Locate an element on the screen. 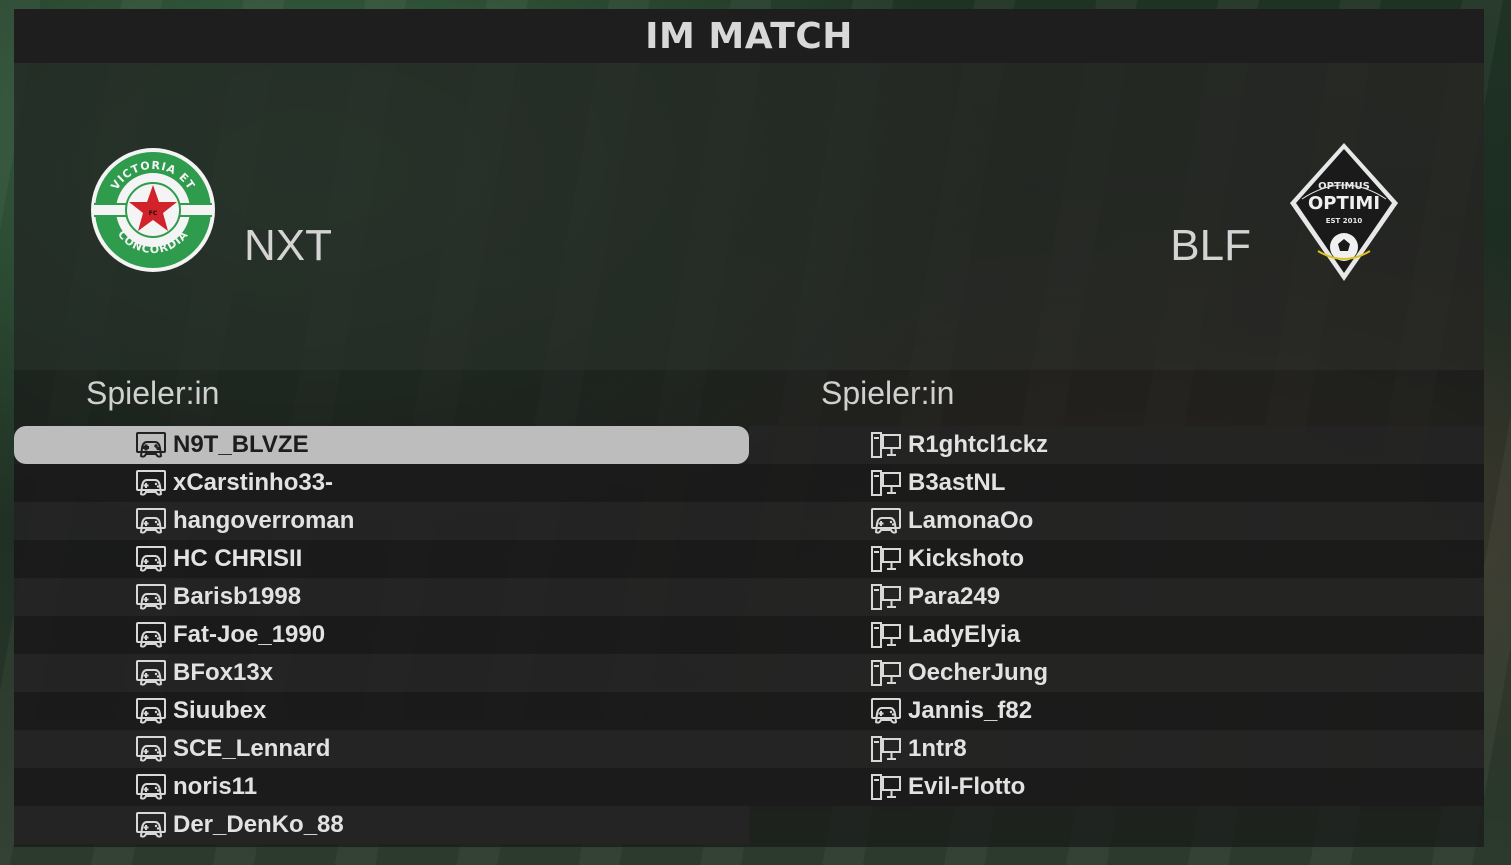  player-name: BFox13x is located at coordinates (223, 672).